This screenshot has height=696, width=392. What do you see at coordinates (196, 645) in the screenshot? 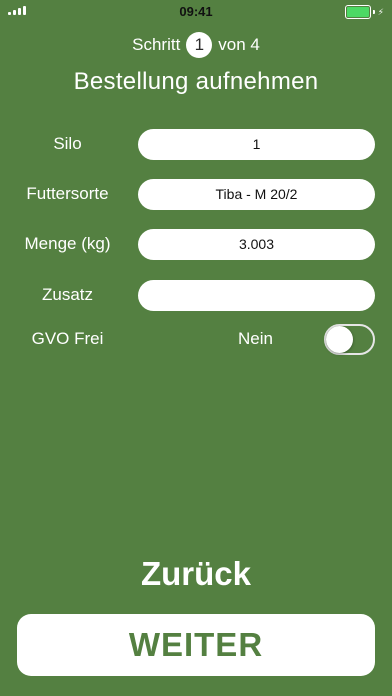
I see `next-button: WEITER` at bounding box center [196, 645].